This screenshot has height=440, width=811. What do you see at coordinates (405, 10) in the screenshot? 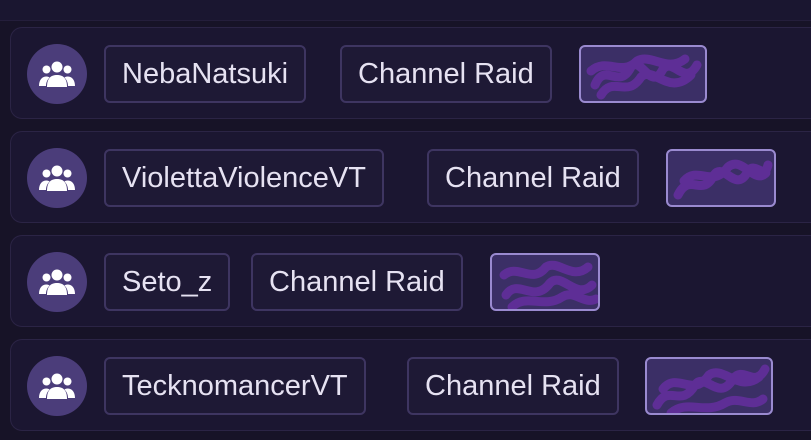
I see `previous-event-edge` at bounding box center [405, 10].